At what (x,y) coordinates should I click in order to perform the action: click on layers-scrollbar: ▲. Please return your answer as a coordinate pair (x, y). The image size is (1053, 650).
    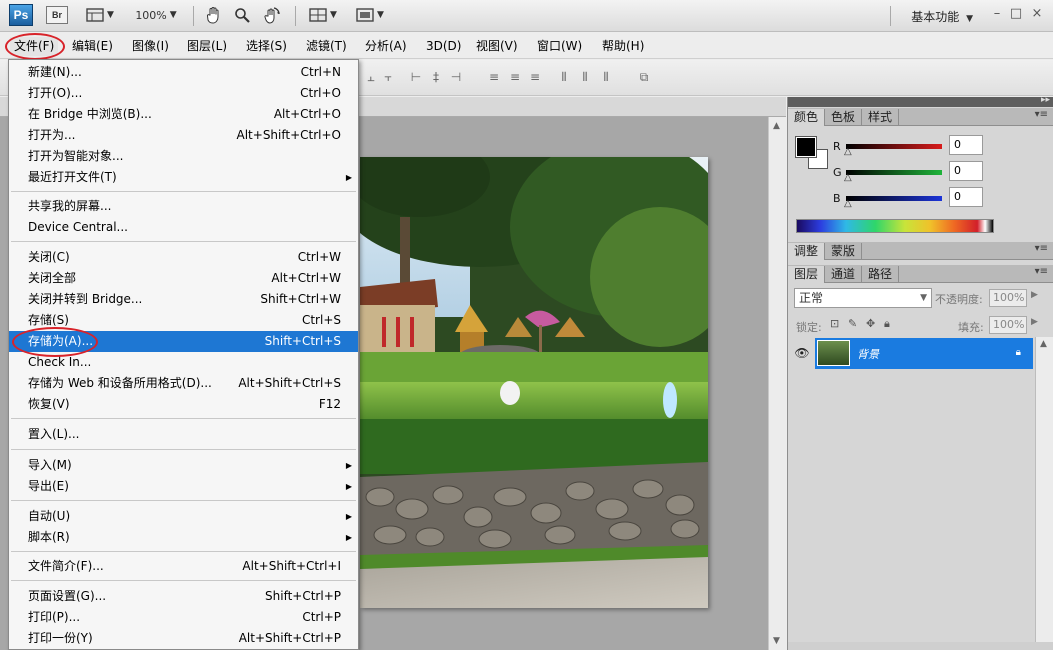
    Looking at the image, I should click on (1044, 489).